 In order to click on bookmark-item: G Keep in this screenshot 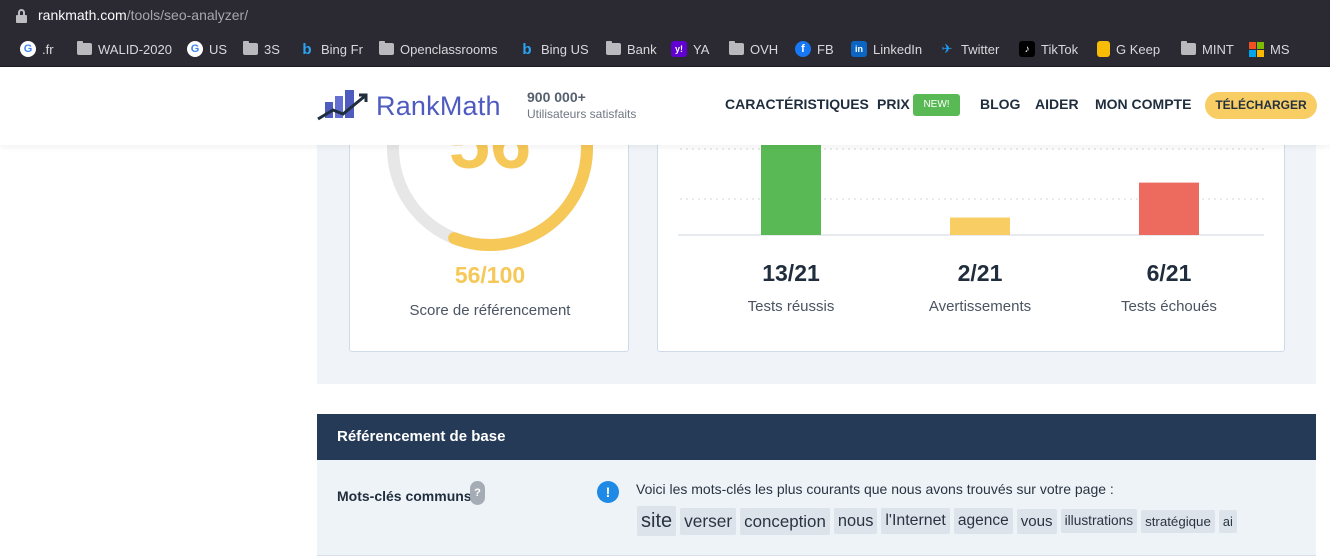, I will do `click(1128, 49)`.